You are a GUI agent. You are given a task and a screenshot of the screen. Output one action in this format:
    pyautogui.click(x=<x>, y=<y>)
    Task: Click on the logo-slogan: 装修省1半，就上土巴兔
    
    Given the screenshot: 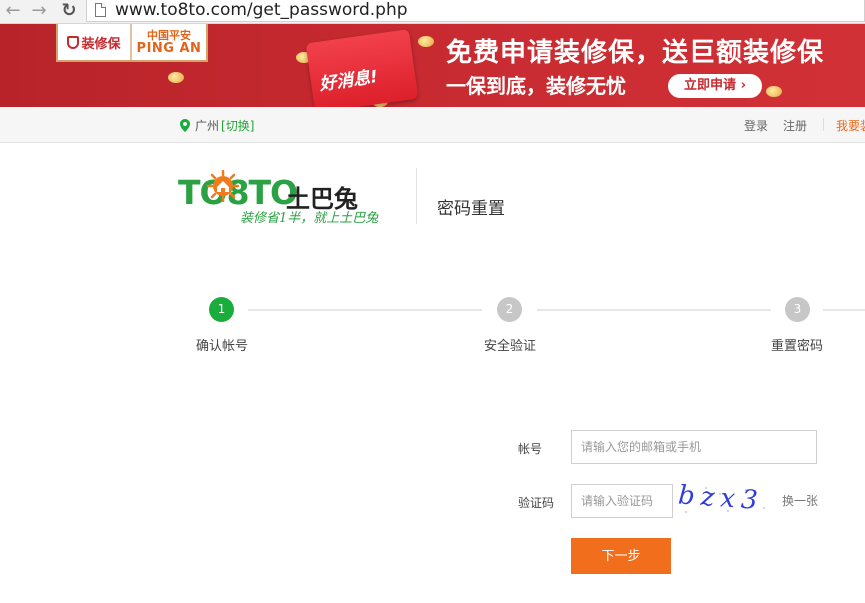 What is the action you would take?
    pyautogui.click(x=309, y=218)
    